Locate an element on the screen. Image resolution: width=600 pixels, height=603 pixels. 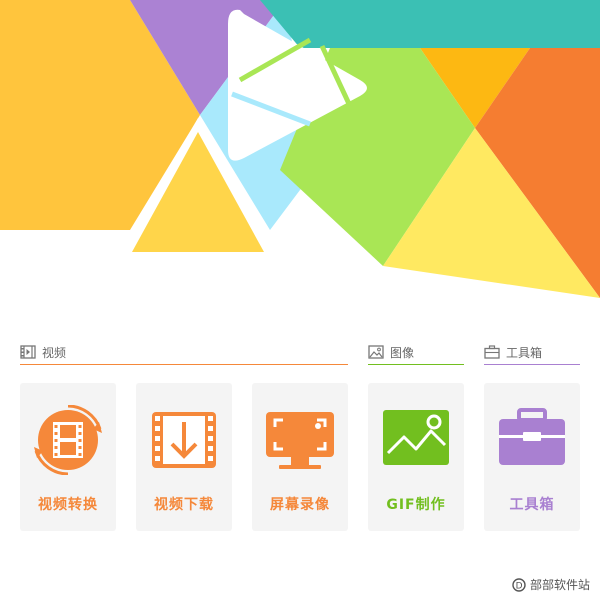
gif-make-icon is located at coordinates (416, 437).